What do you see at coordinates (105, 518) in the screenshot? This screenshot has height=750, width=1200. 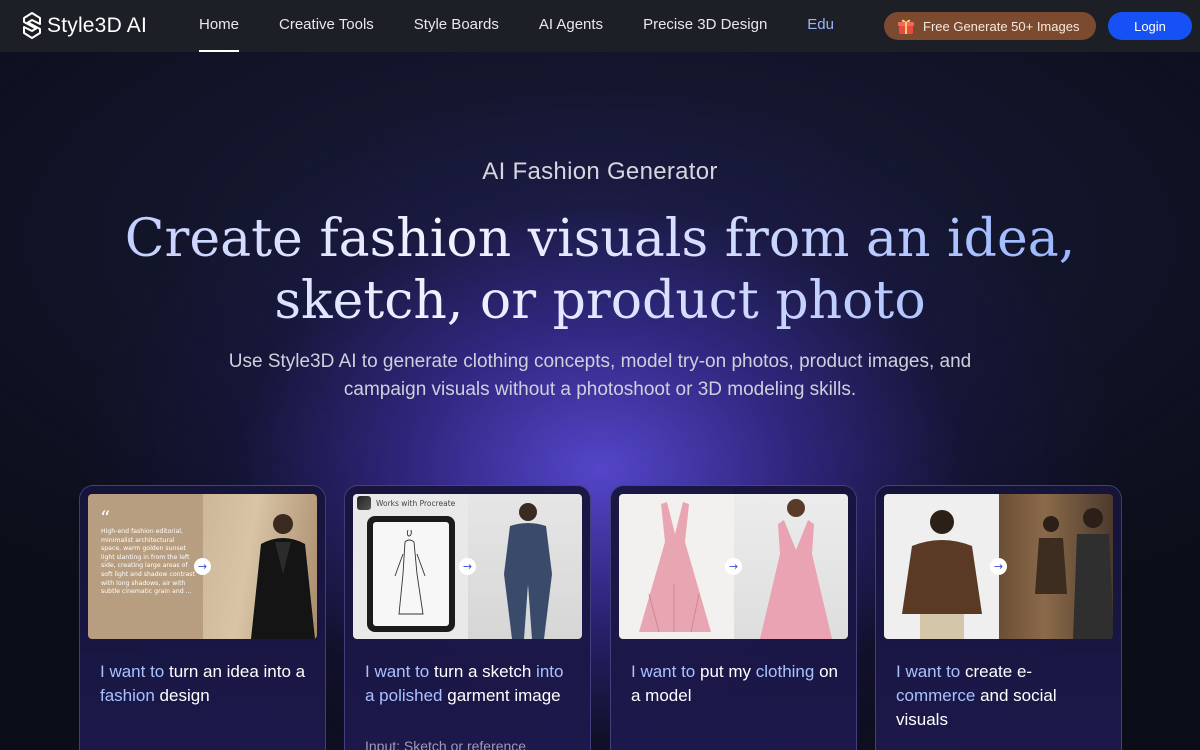 I see `quote-mark: “` at bounding box center [105, 518].